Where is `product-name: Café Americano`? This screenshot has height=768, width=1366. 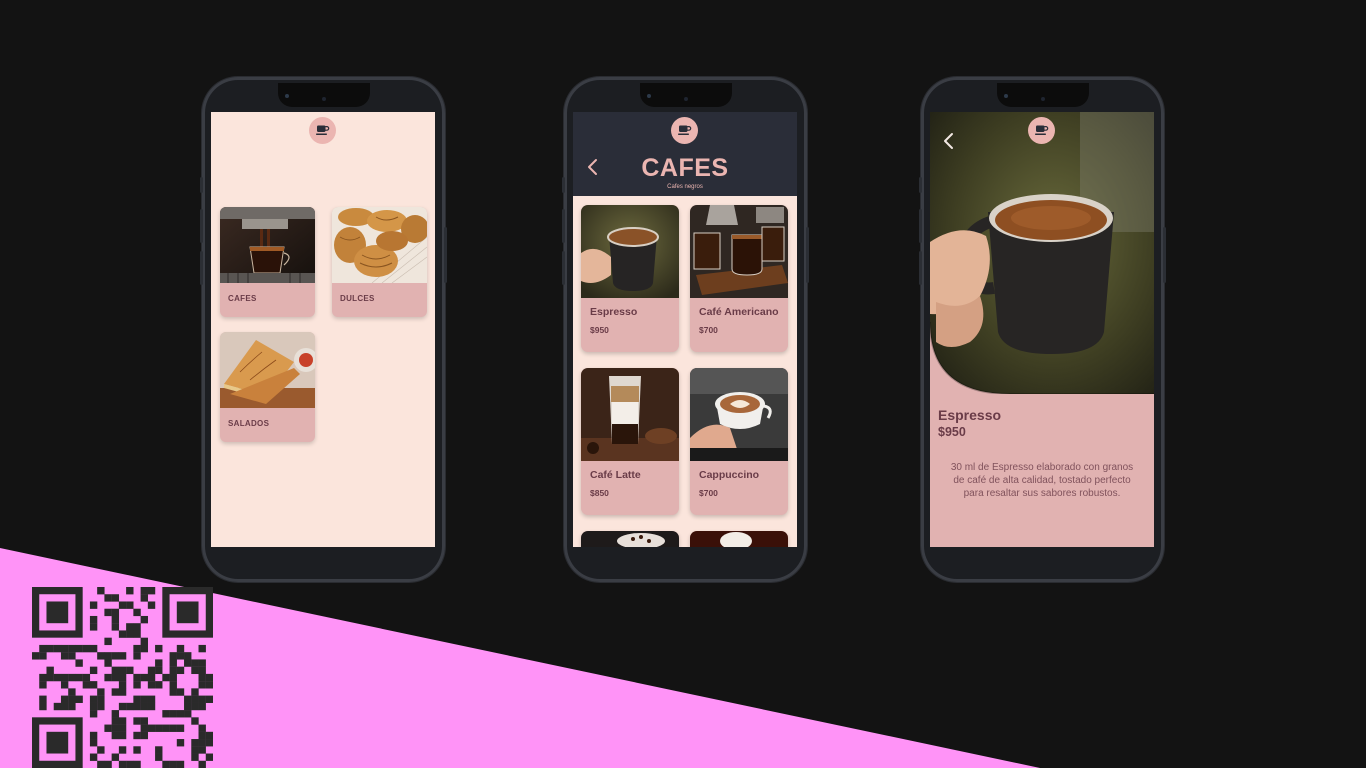
product-name: Café Americano is located at coordinates (739, 312).